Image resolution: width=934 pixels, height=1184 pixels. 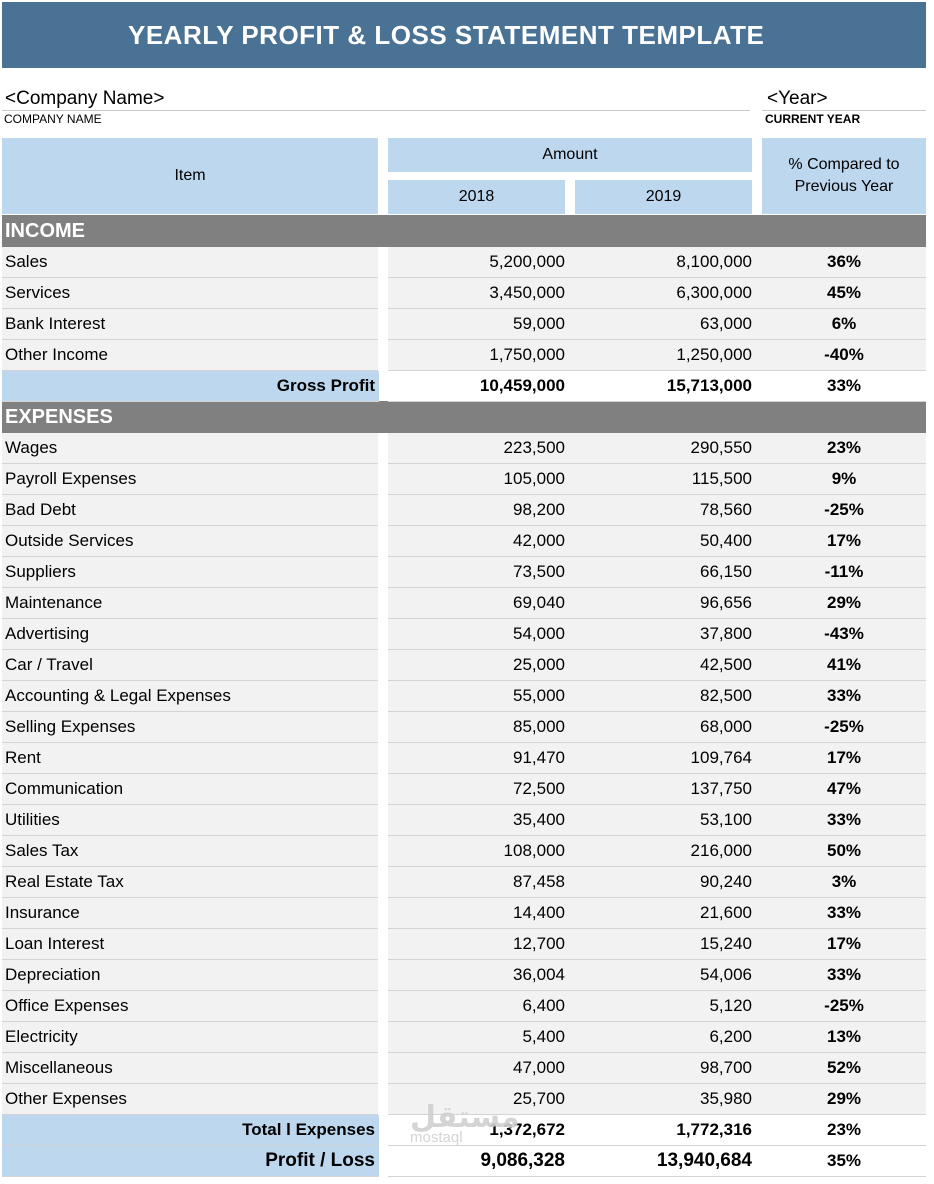 What do you see at coordinates (668, 665) in the screenshot?
I see `row-amount-2019: 42,500` at bounding box center [668, 665].